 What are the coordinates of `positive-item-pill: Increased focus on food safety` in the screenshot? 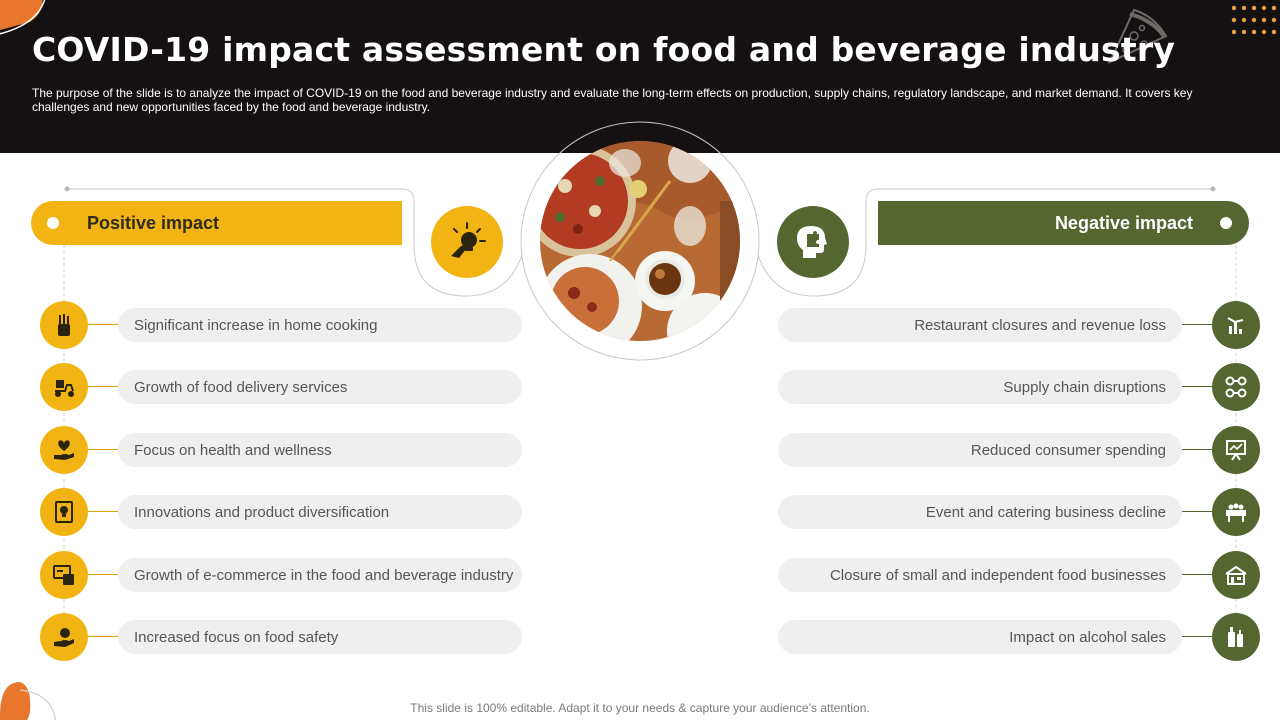 It's located at (320, 637).